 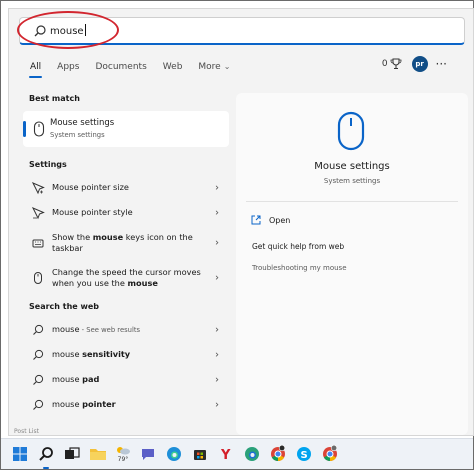 What do you see at coordinates (38, 187) in the screenshot?
I see `pointer-size-icon` at bounding box center [38, 187].